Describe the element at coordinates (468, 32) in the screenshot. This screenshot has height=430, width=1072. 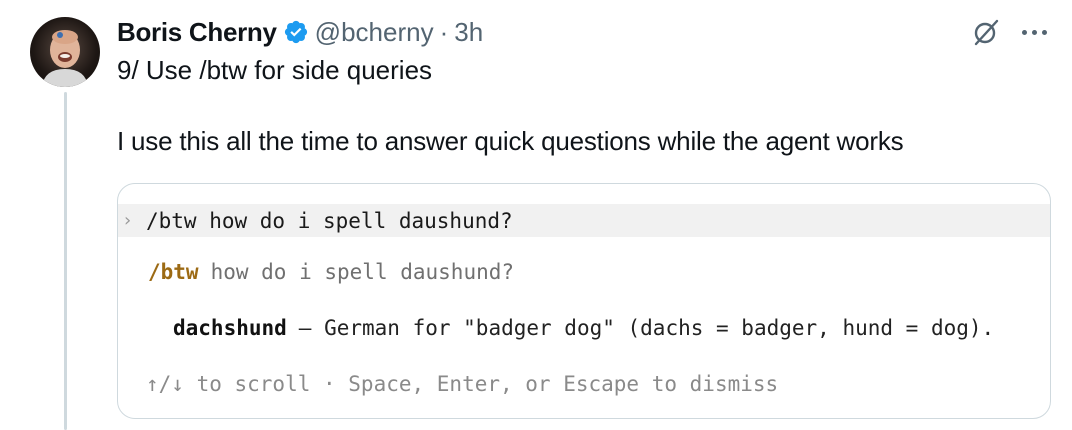
I see `post-timestamp: 3h` at that location.